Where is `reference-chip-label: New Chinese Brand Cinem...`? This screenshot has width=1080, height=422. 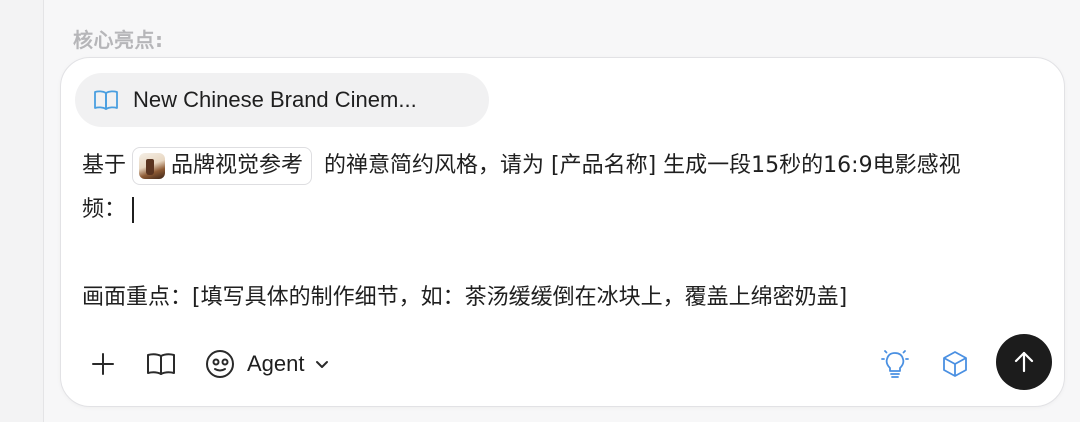 reference-chip-label: New Chinese Brand Cinem... is located at coordinates (275, 99).